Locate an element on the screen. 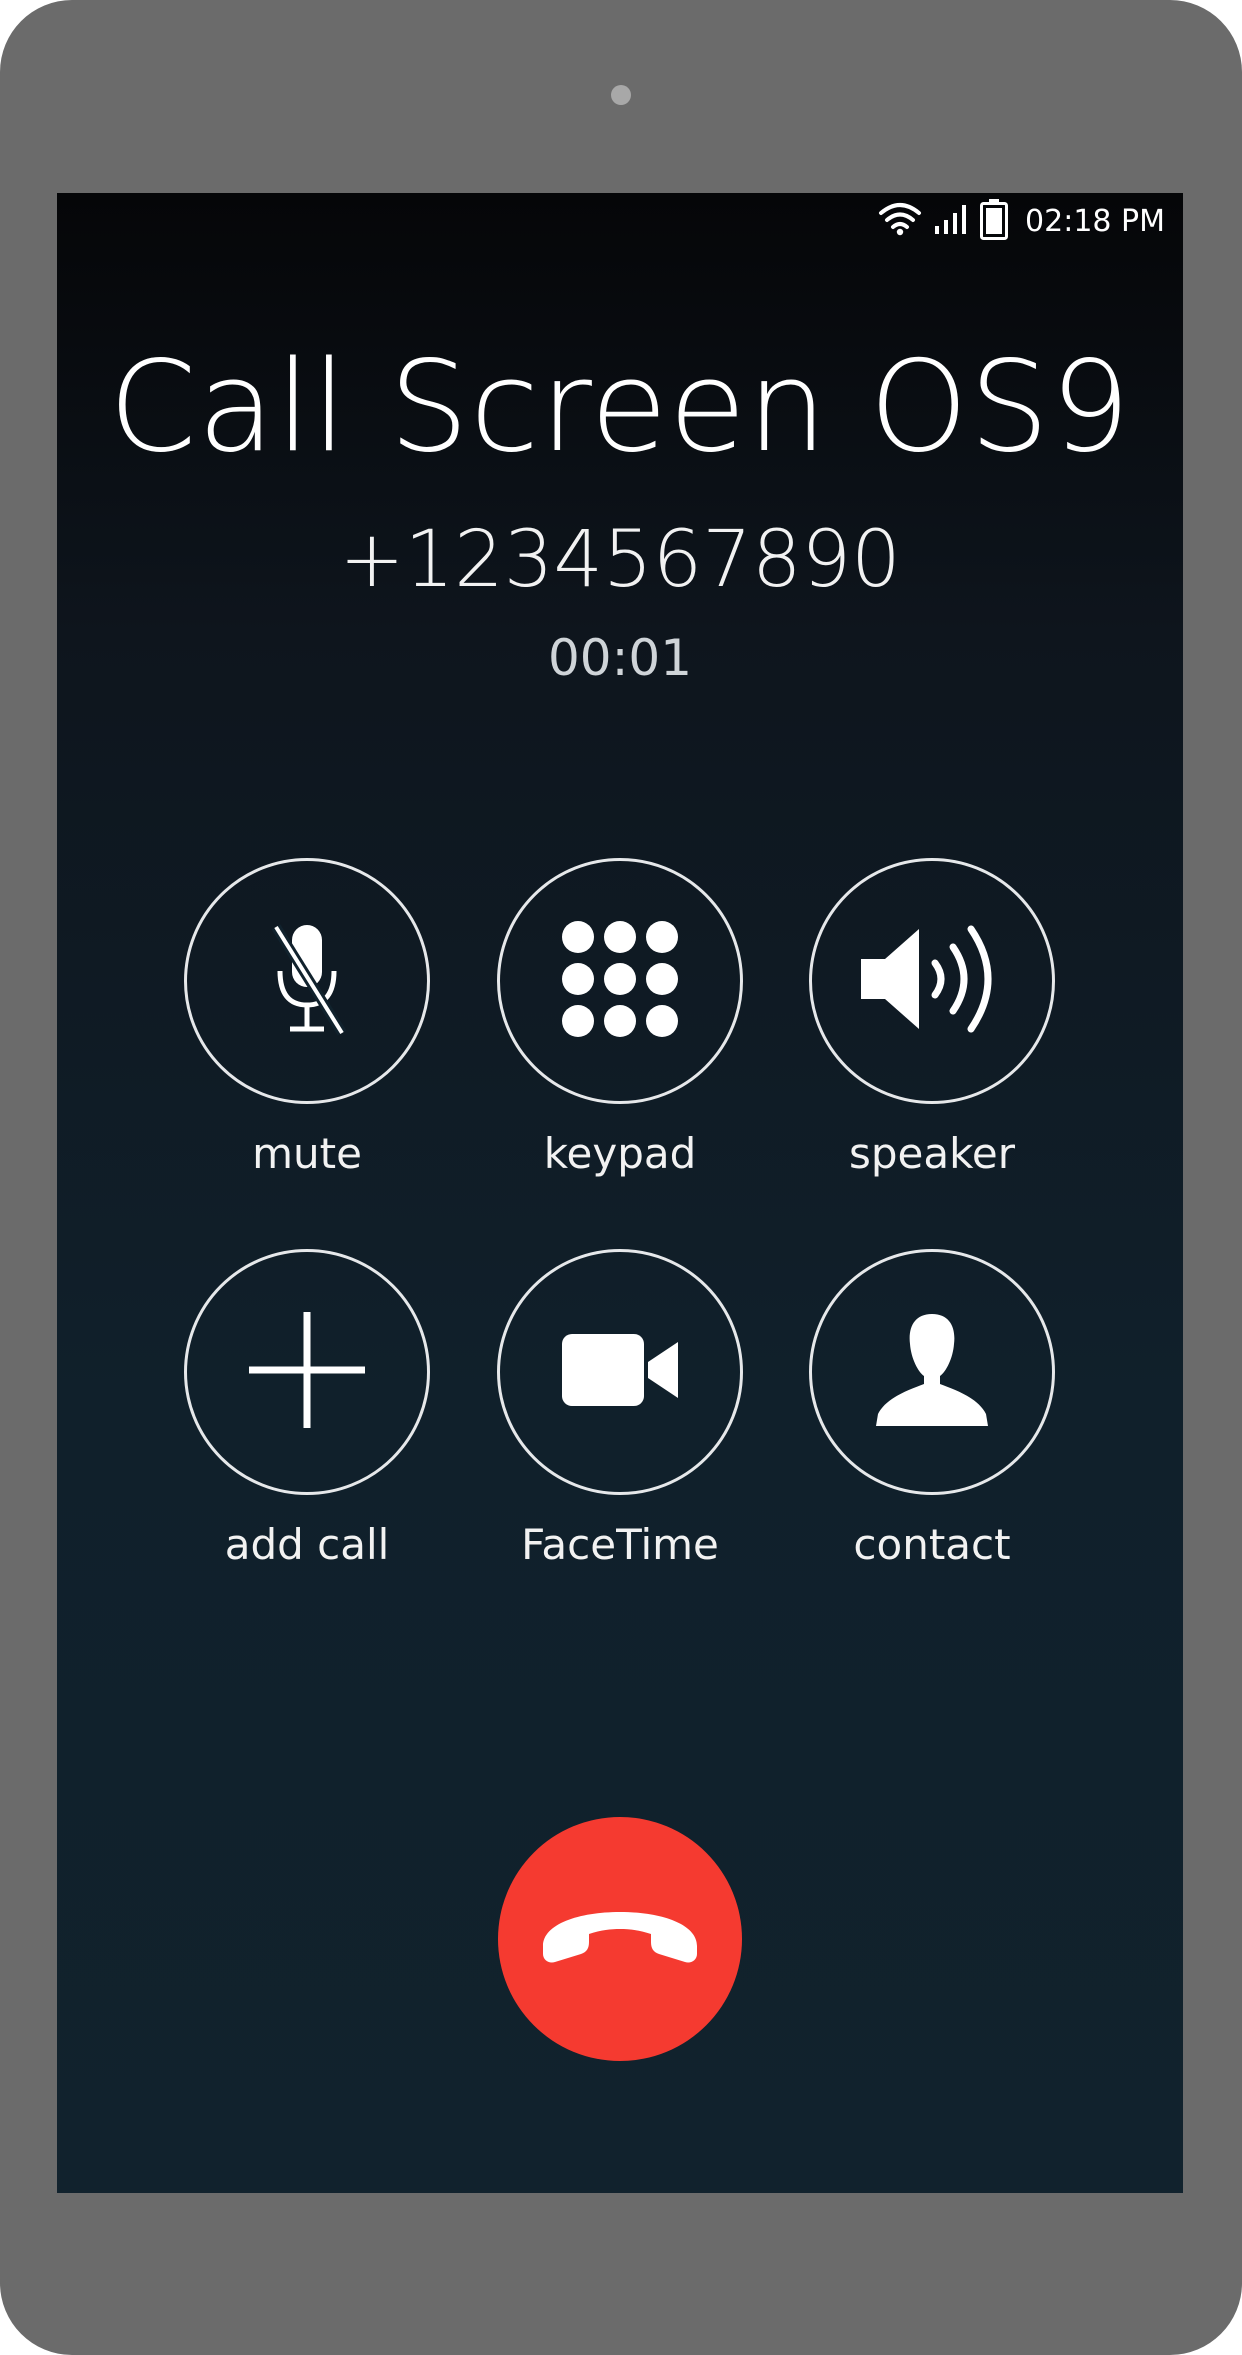 Image resolution: width=1242 pixels, height=2355 pixels. keypad-icon is located at coordinates (620, 981).